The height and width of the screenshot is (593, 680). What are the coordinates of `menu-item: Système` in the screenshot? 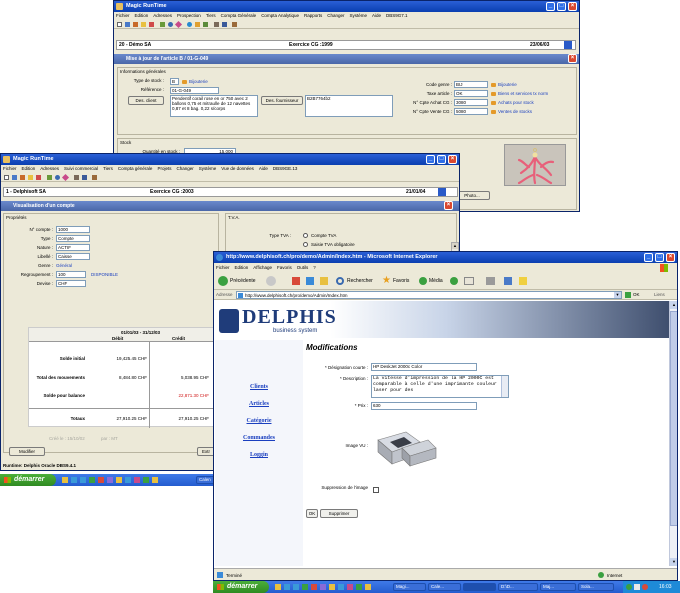 It's located at (359, 15).